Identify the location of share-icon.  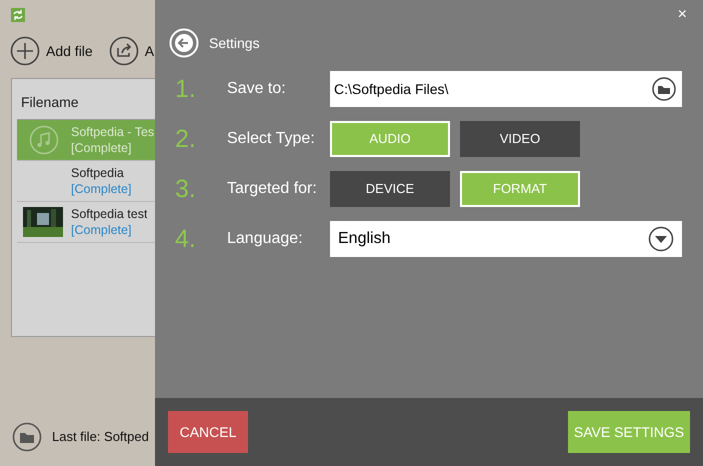
(123, 51).